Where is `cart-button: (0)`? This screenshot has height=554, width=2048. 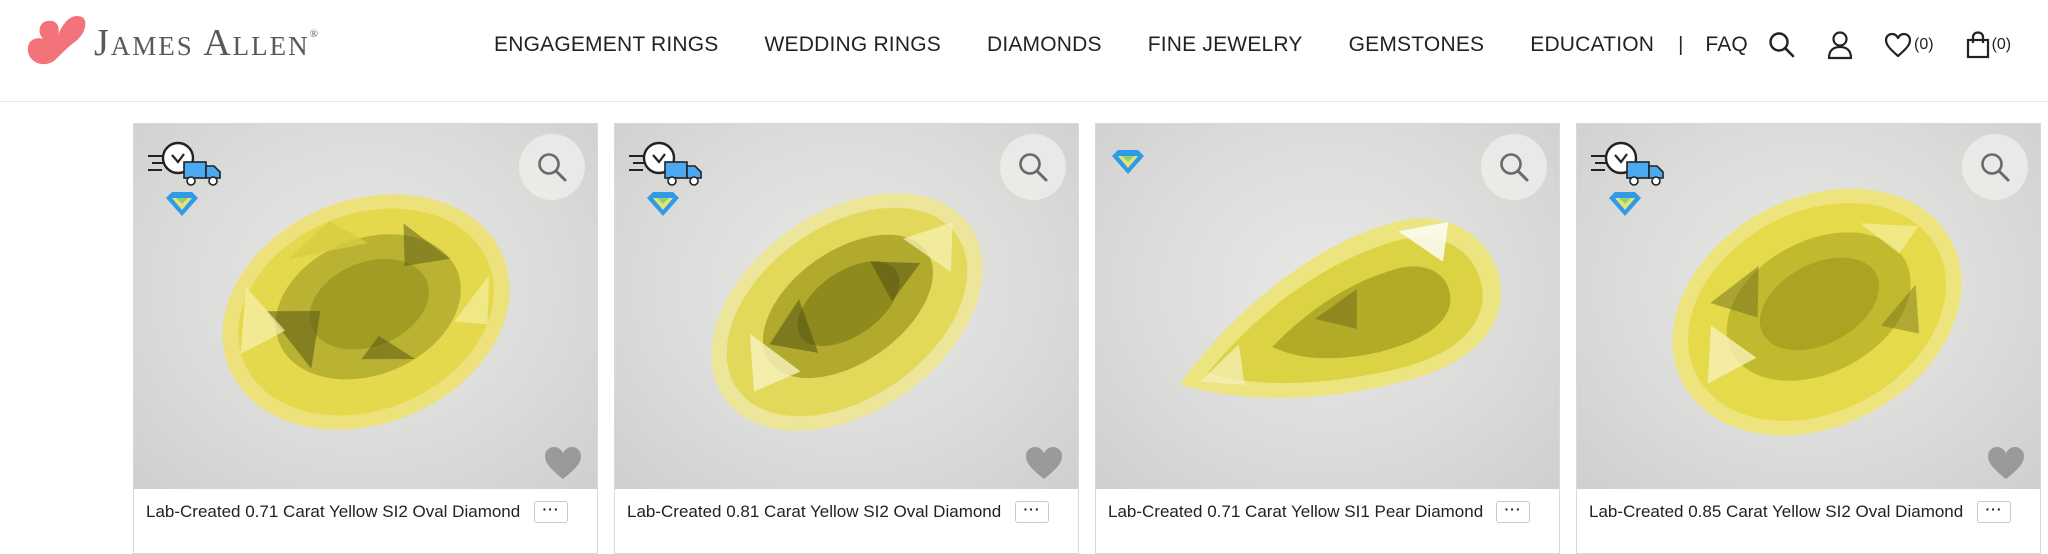
cart-button: (0) is located at coordinates (1989, 45).